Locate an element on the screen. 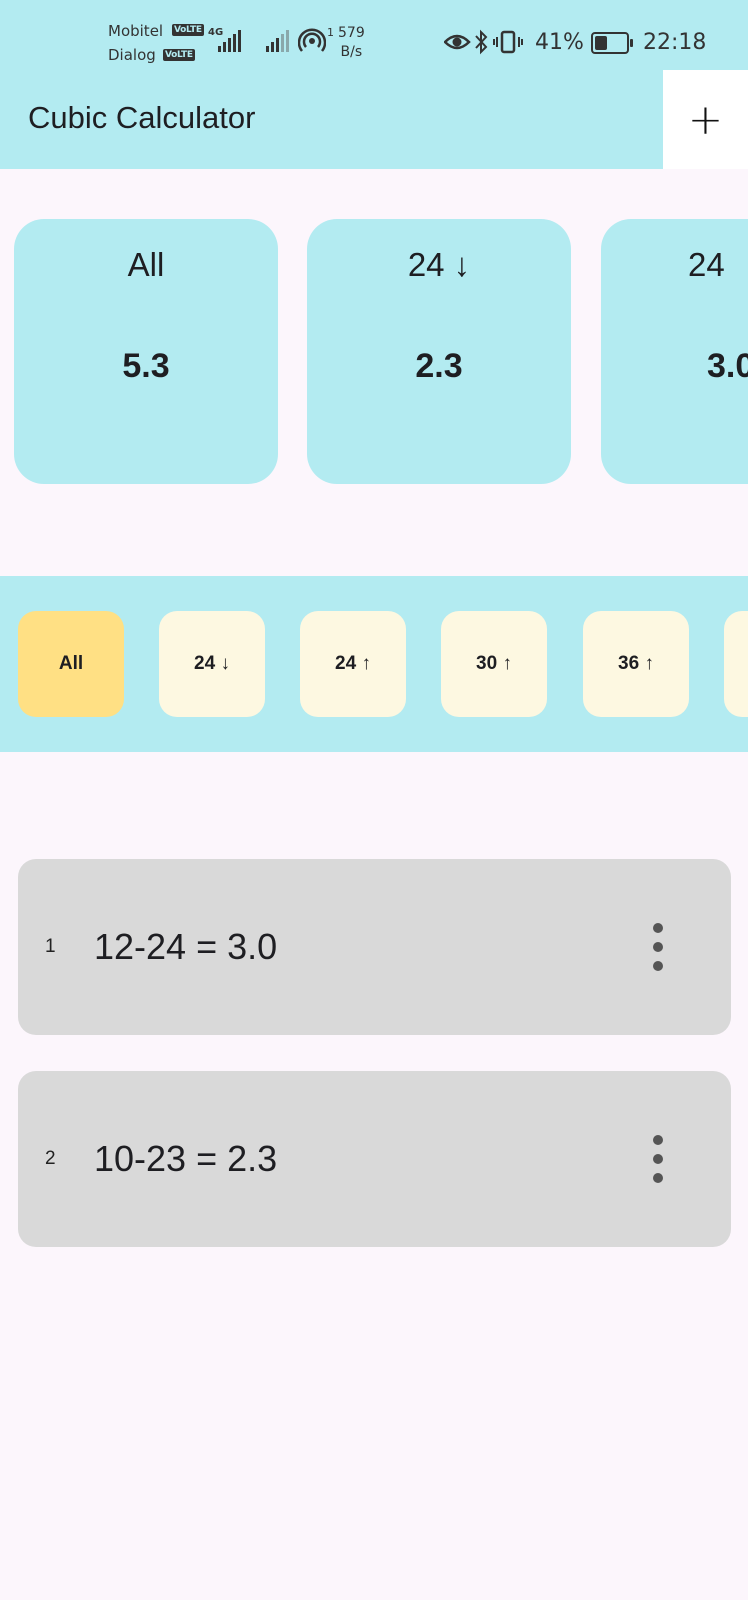 This screenshot has width=748, height=1600. filter-chip-24-down: 24 ↓ is located at coordinates (212, 664).